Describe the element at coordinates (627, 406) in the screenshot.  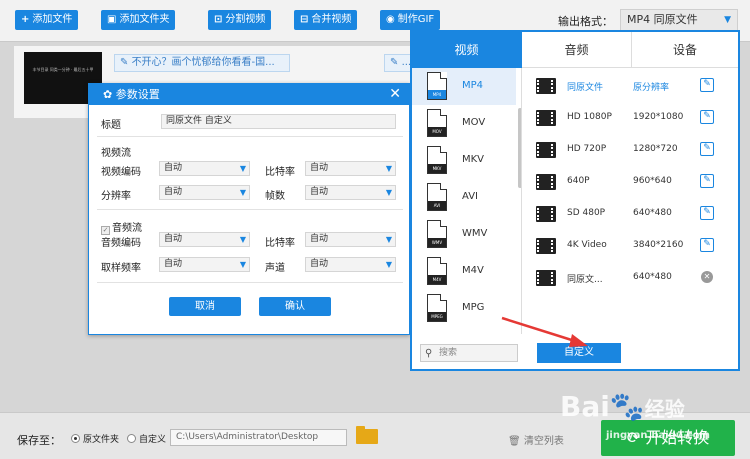
I see `paw-icon: 🐾` at that location.